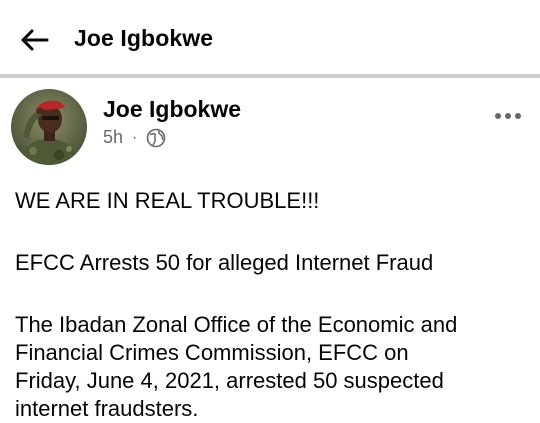 The height and width of the screenshot is (423, 540). What do you see at coordinates (113, 137) in the screenshot?
I see `post-timestamp: 5h` at bounding box center [113, 137].